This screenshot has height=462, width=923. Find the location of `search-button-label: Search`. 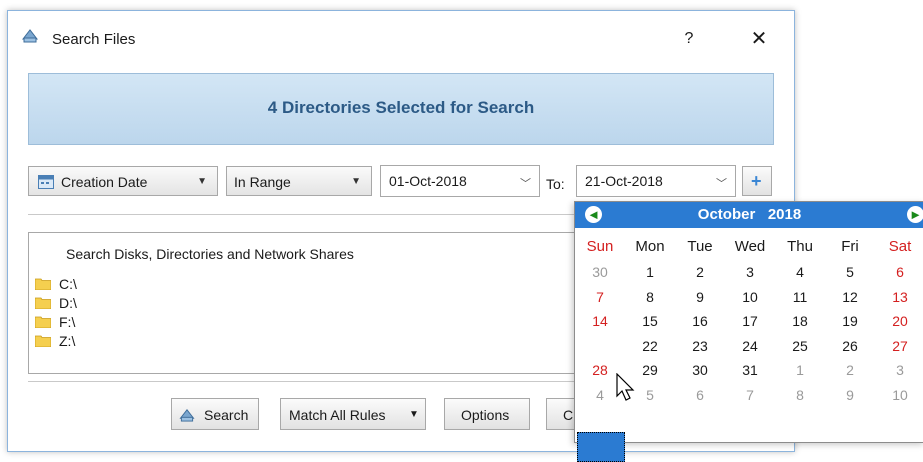

search-button-label: Search is located at coordinates (226, 415).